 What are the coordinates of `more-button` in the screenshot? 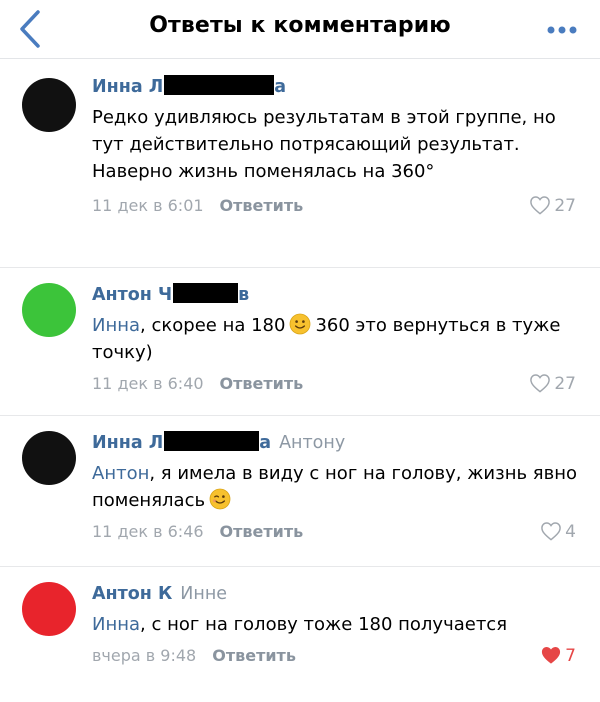 It's located at (562, 29).